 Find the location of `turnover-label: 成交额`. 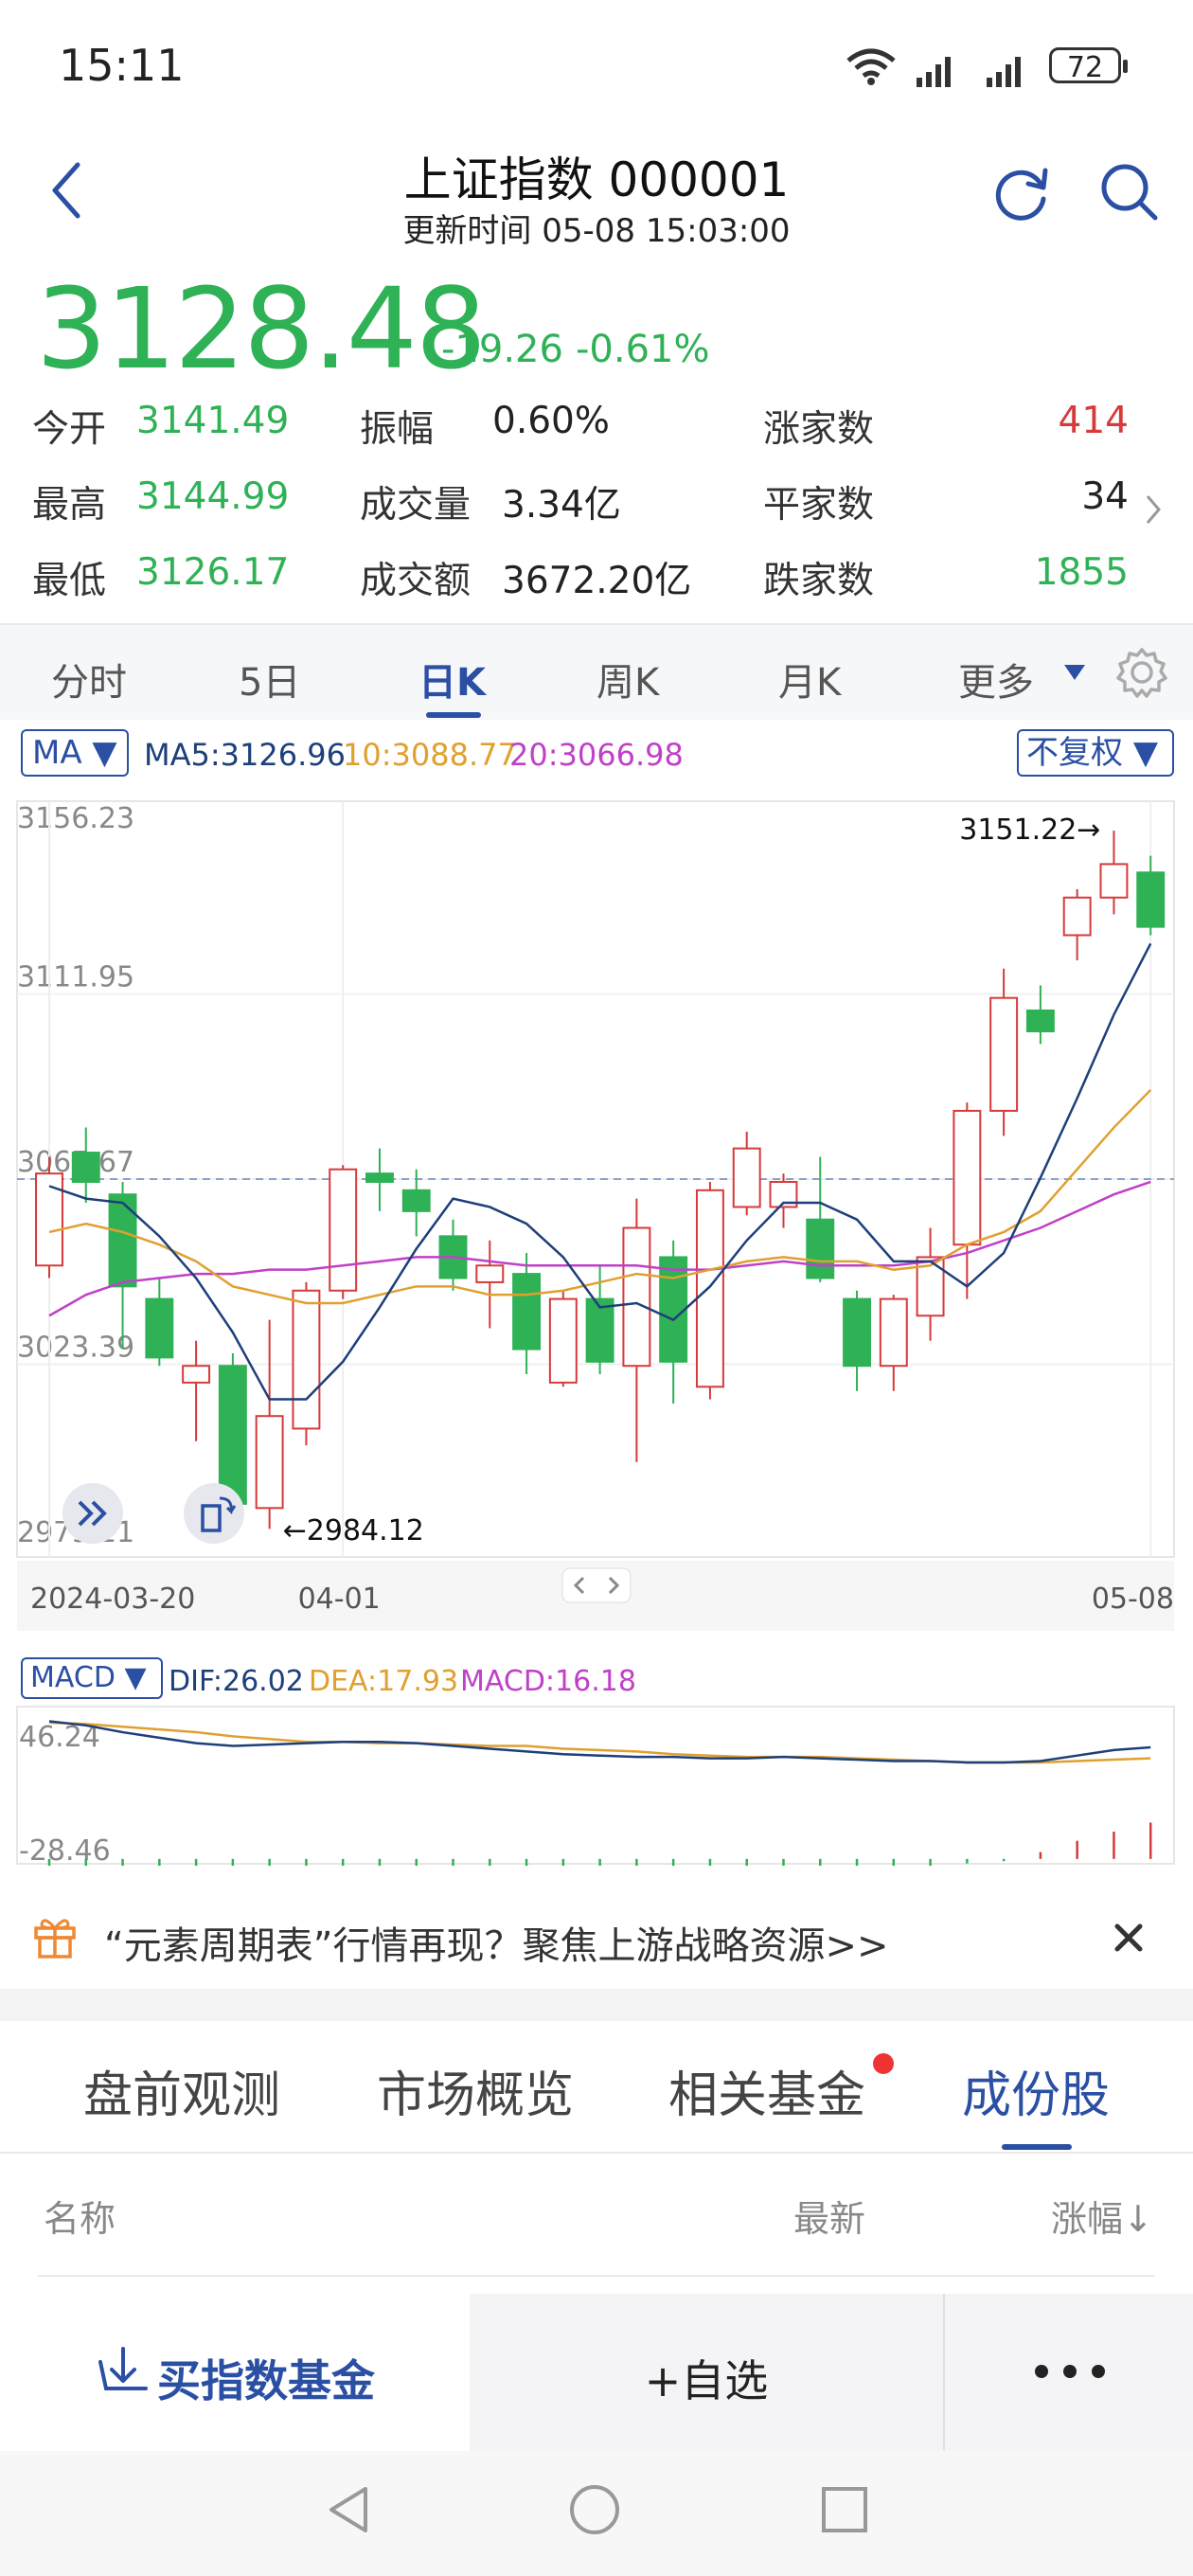

turnover-label: 成交额 is located at coordinates (416, 581).